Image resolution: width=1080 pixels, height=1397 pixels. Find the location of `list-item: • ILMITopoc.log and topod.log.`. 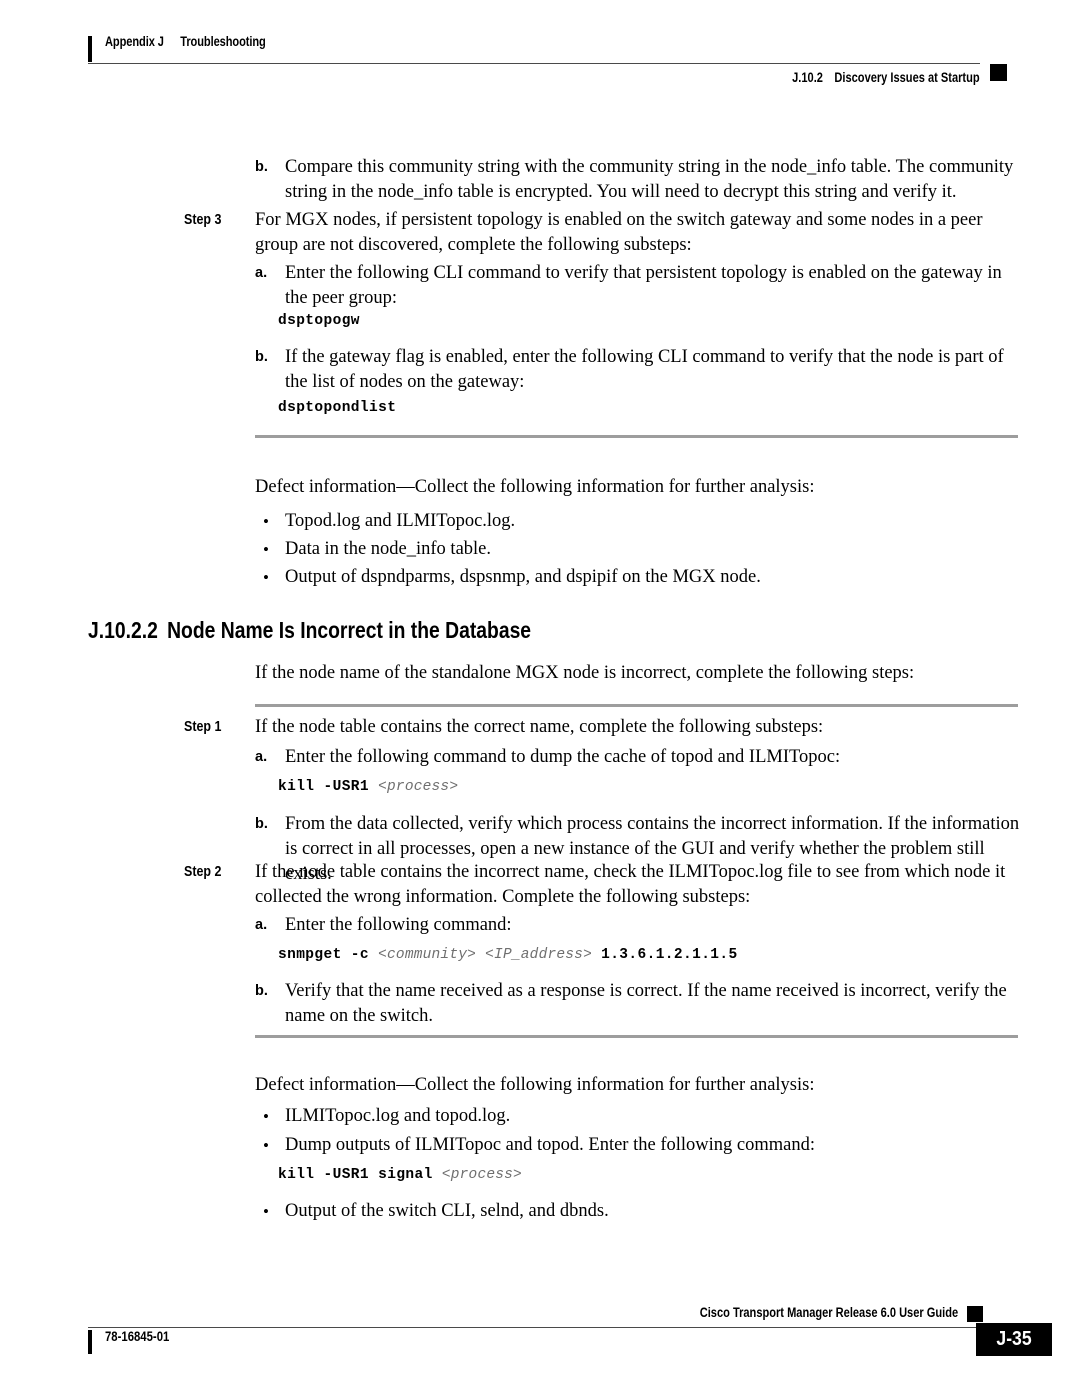

list-item: • ILMITopoc.log and topod.log. is located at coordinates (640, 1116).